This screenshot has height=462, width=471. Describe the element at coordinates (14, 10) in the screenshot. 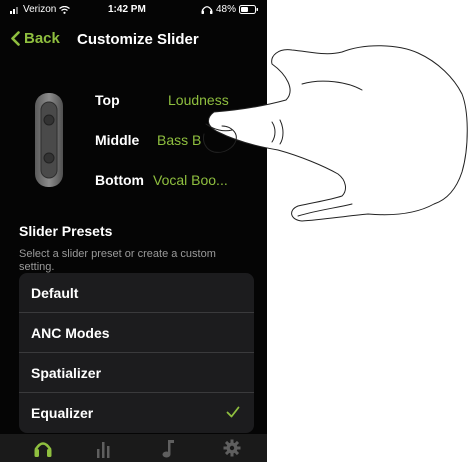

I see `signal-icon` at that location.